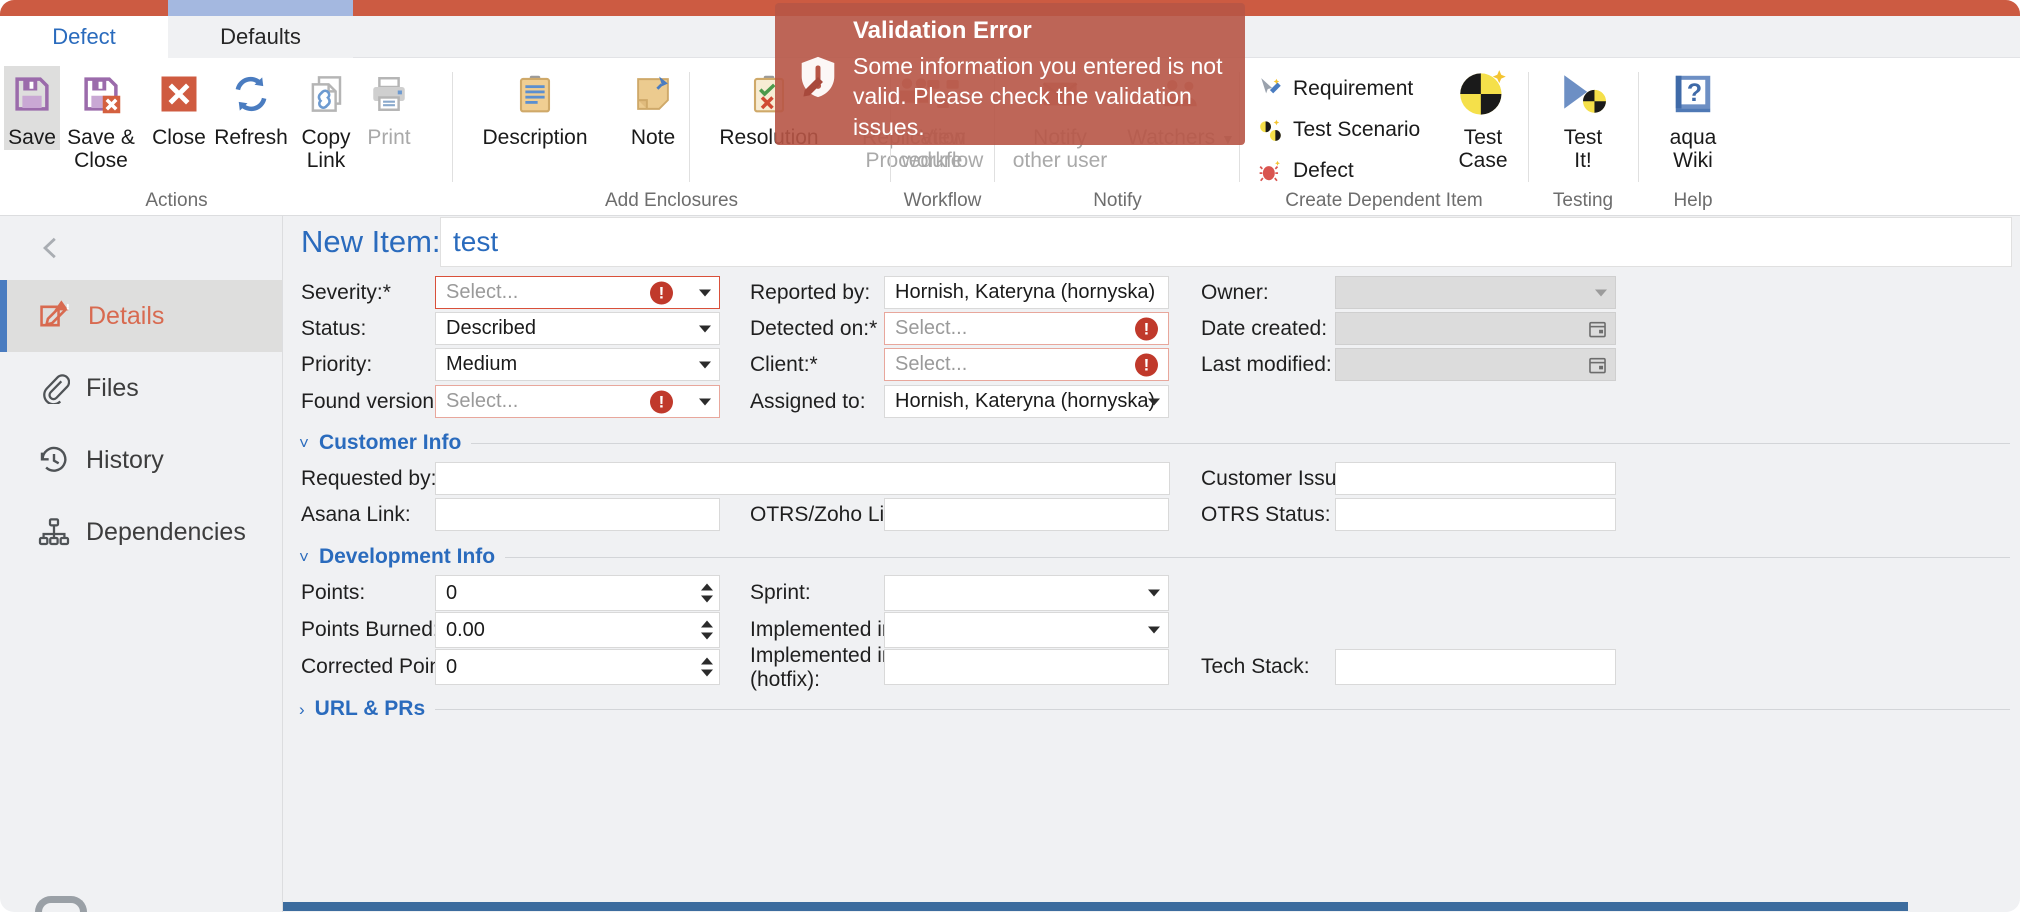  What do you see at coordinates (1226, 242) in the screenshot?
I see `item-title-input: test` at bounding box center [1226, 242].